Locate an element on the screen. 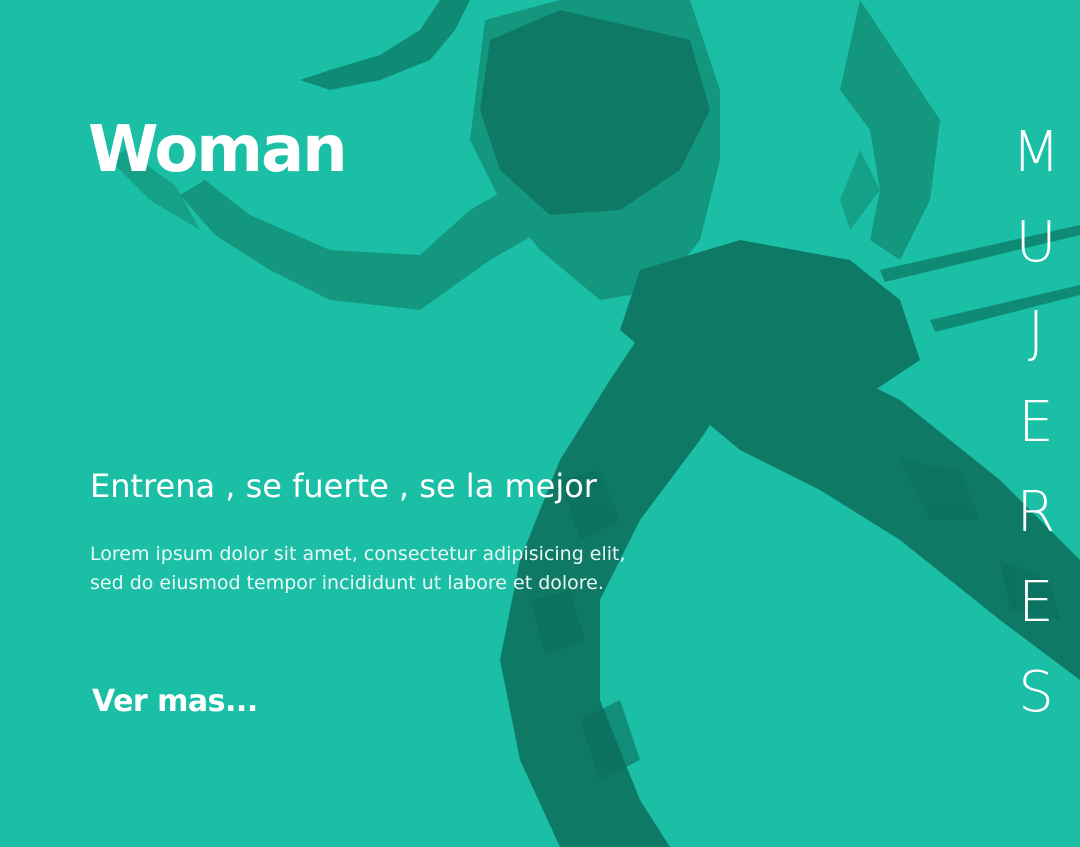 The height and width of the screenshot is (847, 1080). vertical-letter: R is located at coordinates (1036, 512).